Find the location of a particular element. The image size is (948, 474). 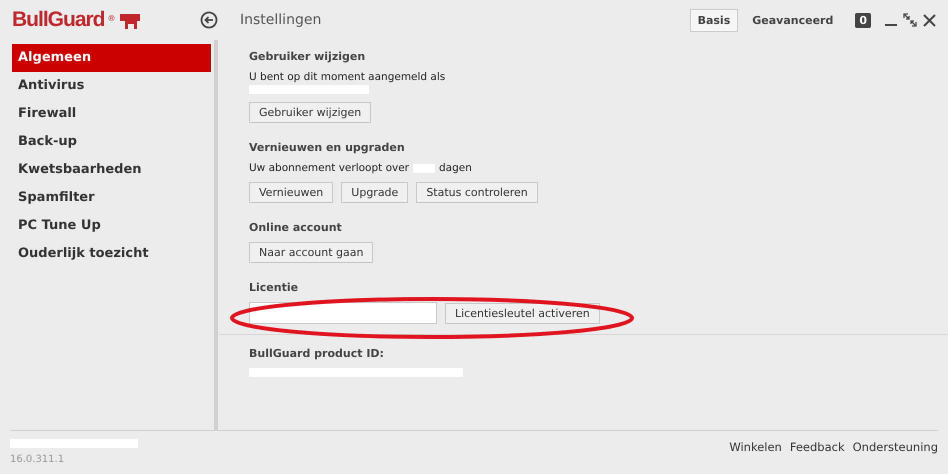

mode-tab: Geavanceerd is located at coordinates (793, 20).